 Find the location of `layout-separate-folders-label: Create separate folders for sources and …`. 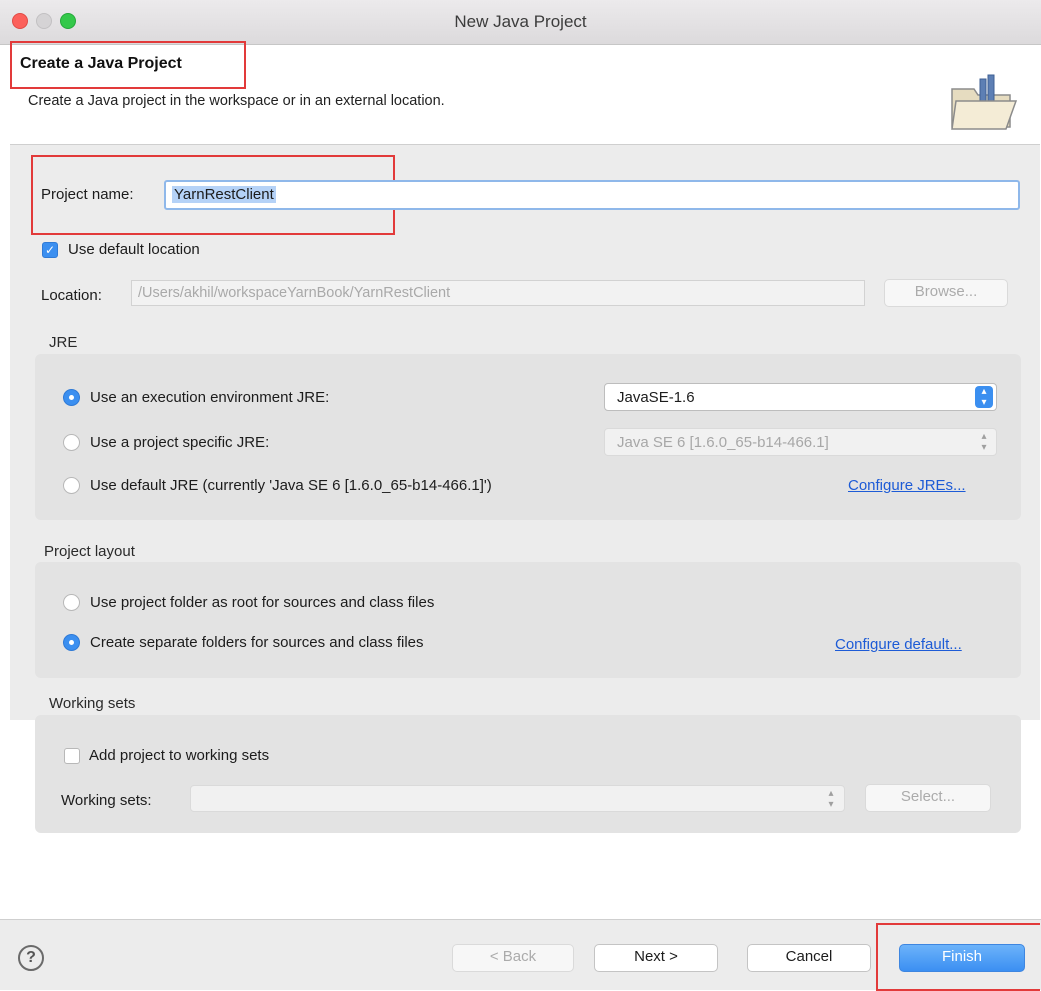

layout-separate-folders-label: Create separate folders for sources and … is located at coordinates (257, 642).